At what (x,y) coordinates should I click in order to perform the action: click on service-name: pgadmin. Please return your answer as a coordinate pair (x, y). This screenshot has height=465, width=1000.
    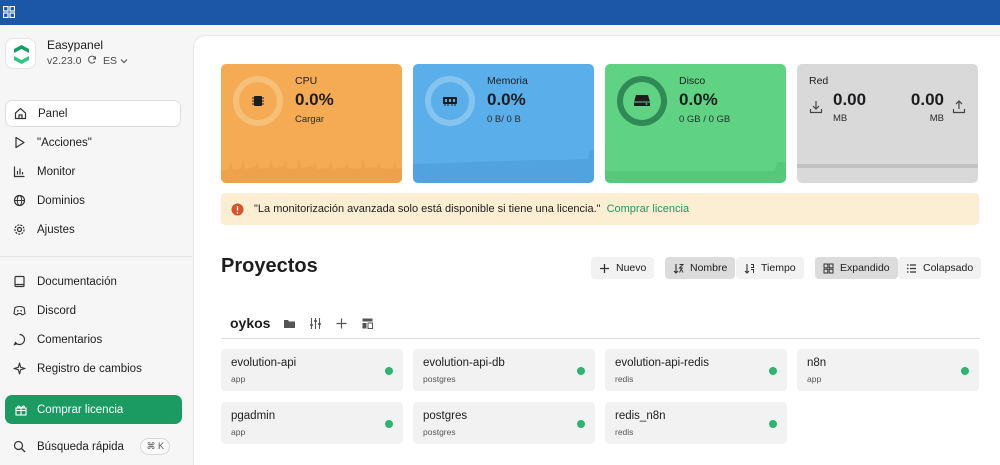
    Looking at the image, I should click on (253, 416).